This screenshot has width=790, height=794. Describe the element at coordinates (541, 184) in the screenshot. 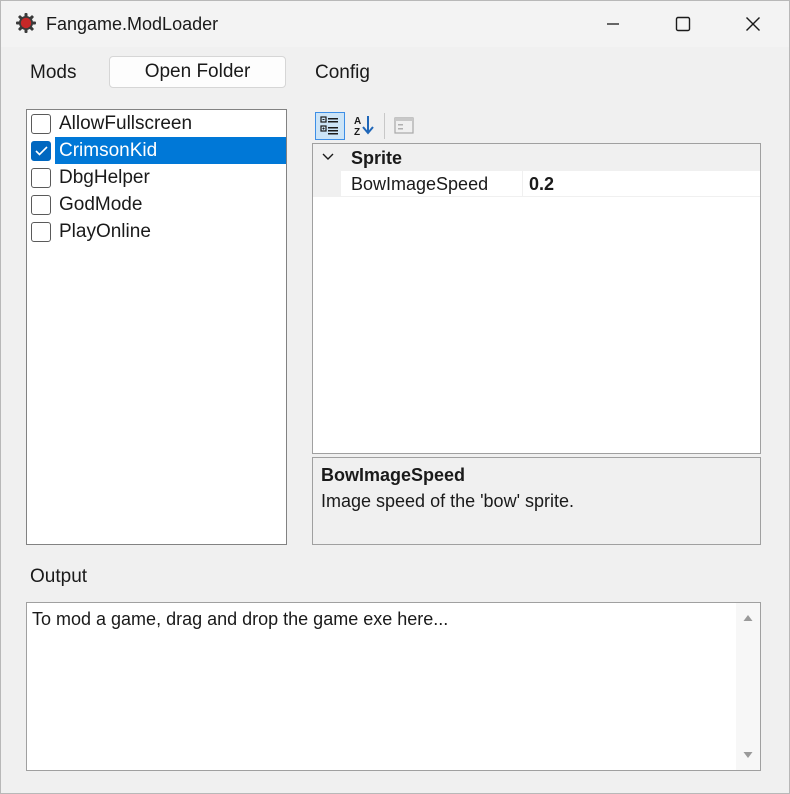

I see `property-value-field: 0.2` at that location.